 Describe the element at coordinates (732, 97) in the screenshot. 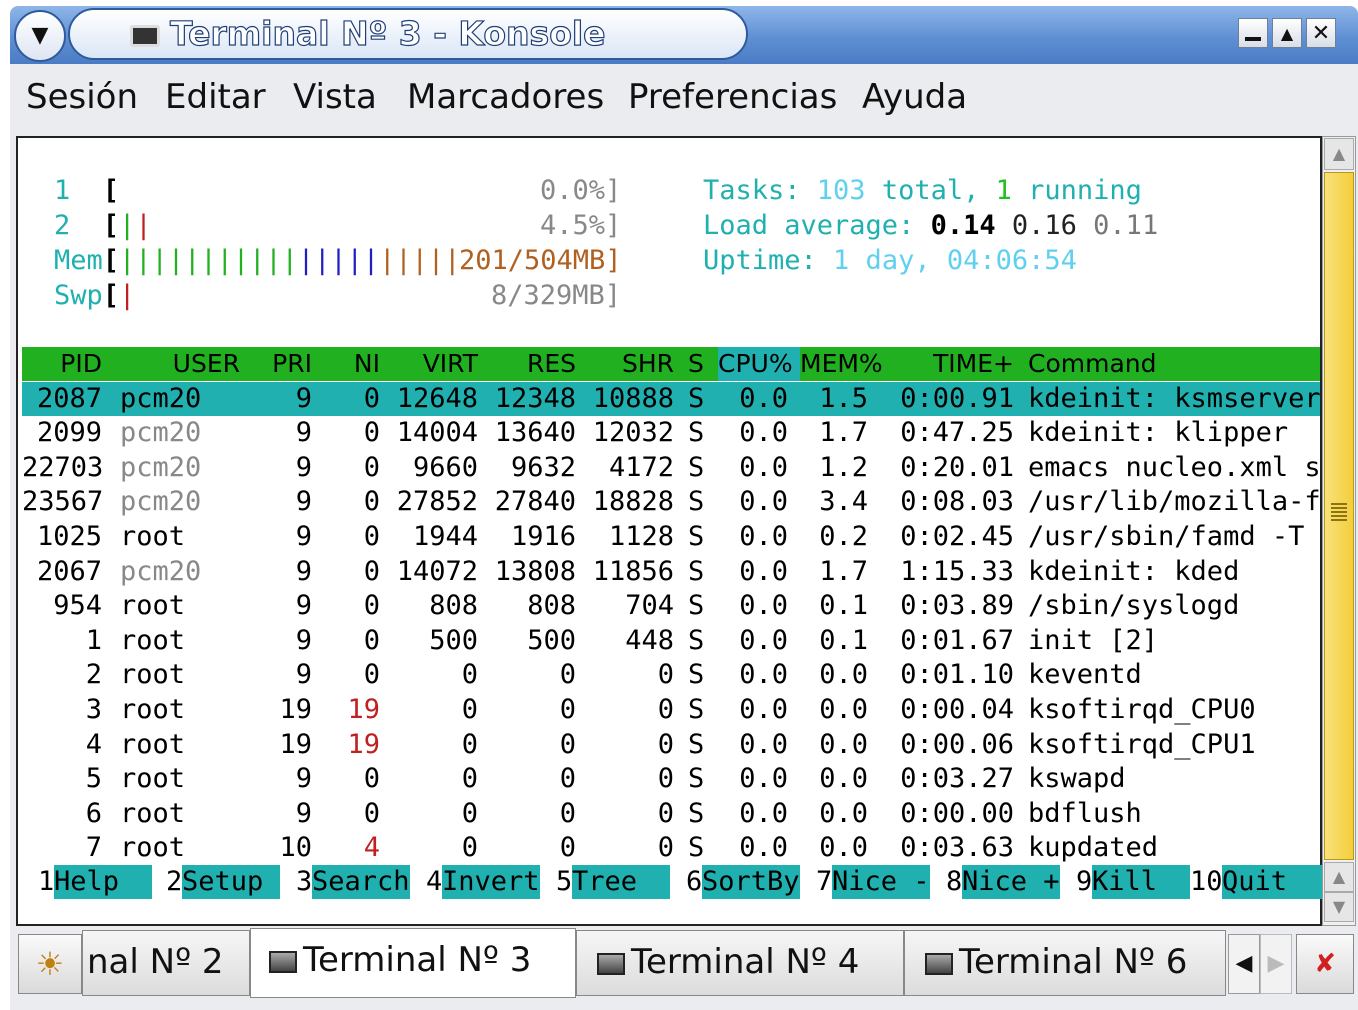

I see `menu-preferencias: Preferencias` at that location.